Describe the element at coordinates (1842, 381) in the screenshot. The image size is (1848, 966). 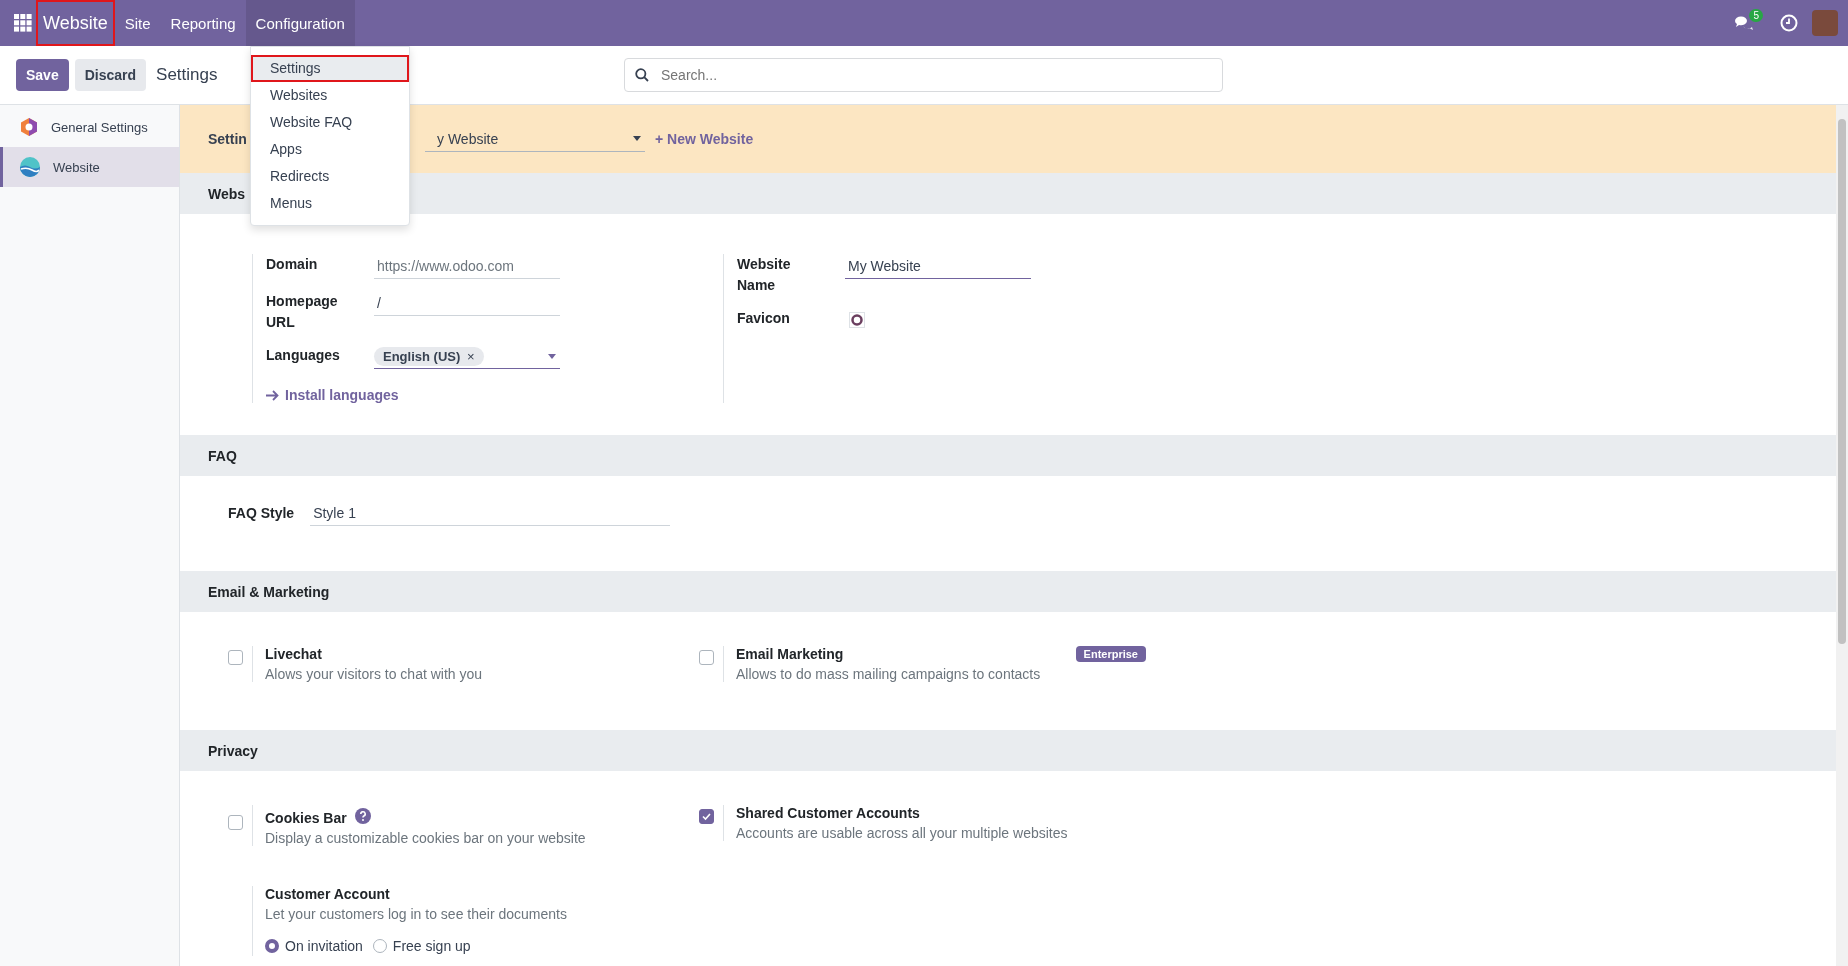
I see `scrollbar-thumb` at that location.